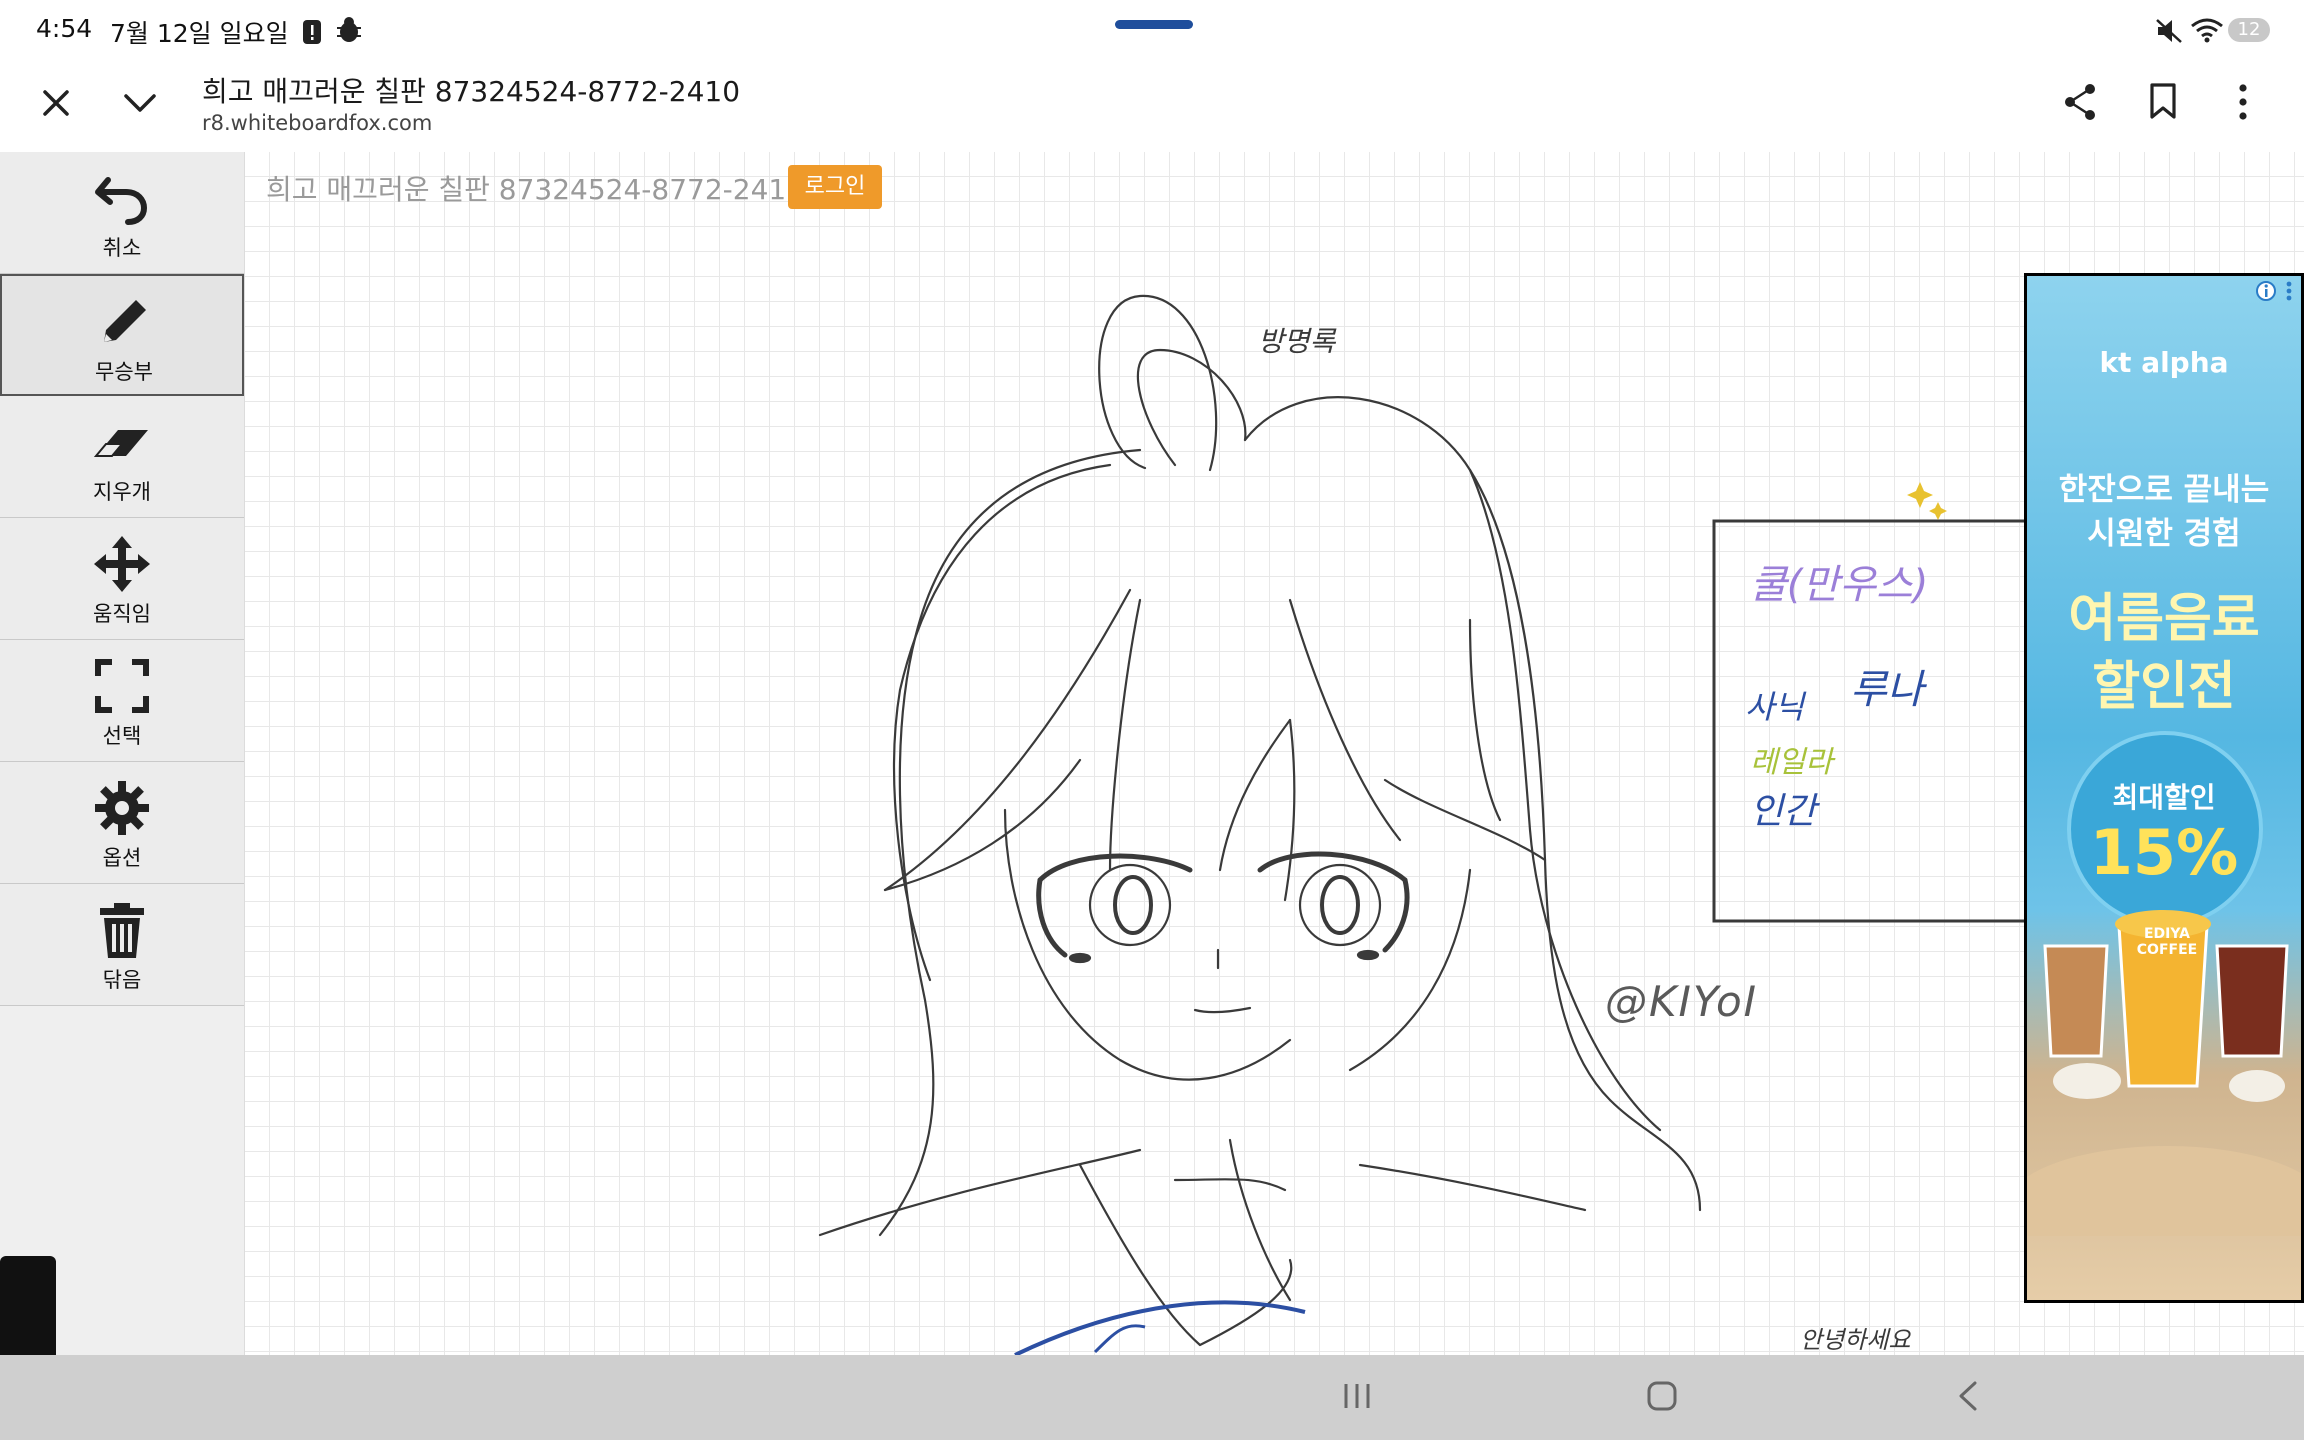 This screenshot has height=1440, width=2304. What do you see at coordinates (1357, 1396) in the screenshot?
I see `recent-apps-icon` at bounding box center [1357, 1396].